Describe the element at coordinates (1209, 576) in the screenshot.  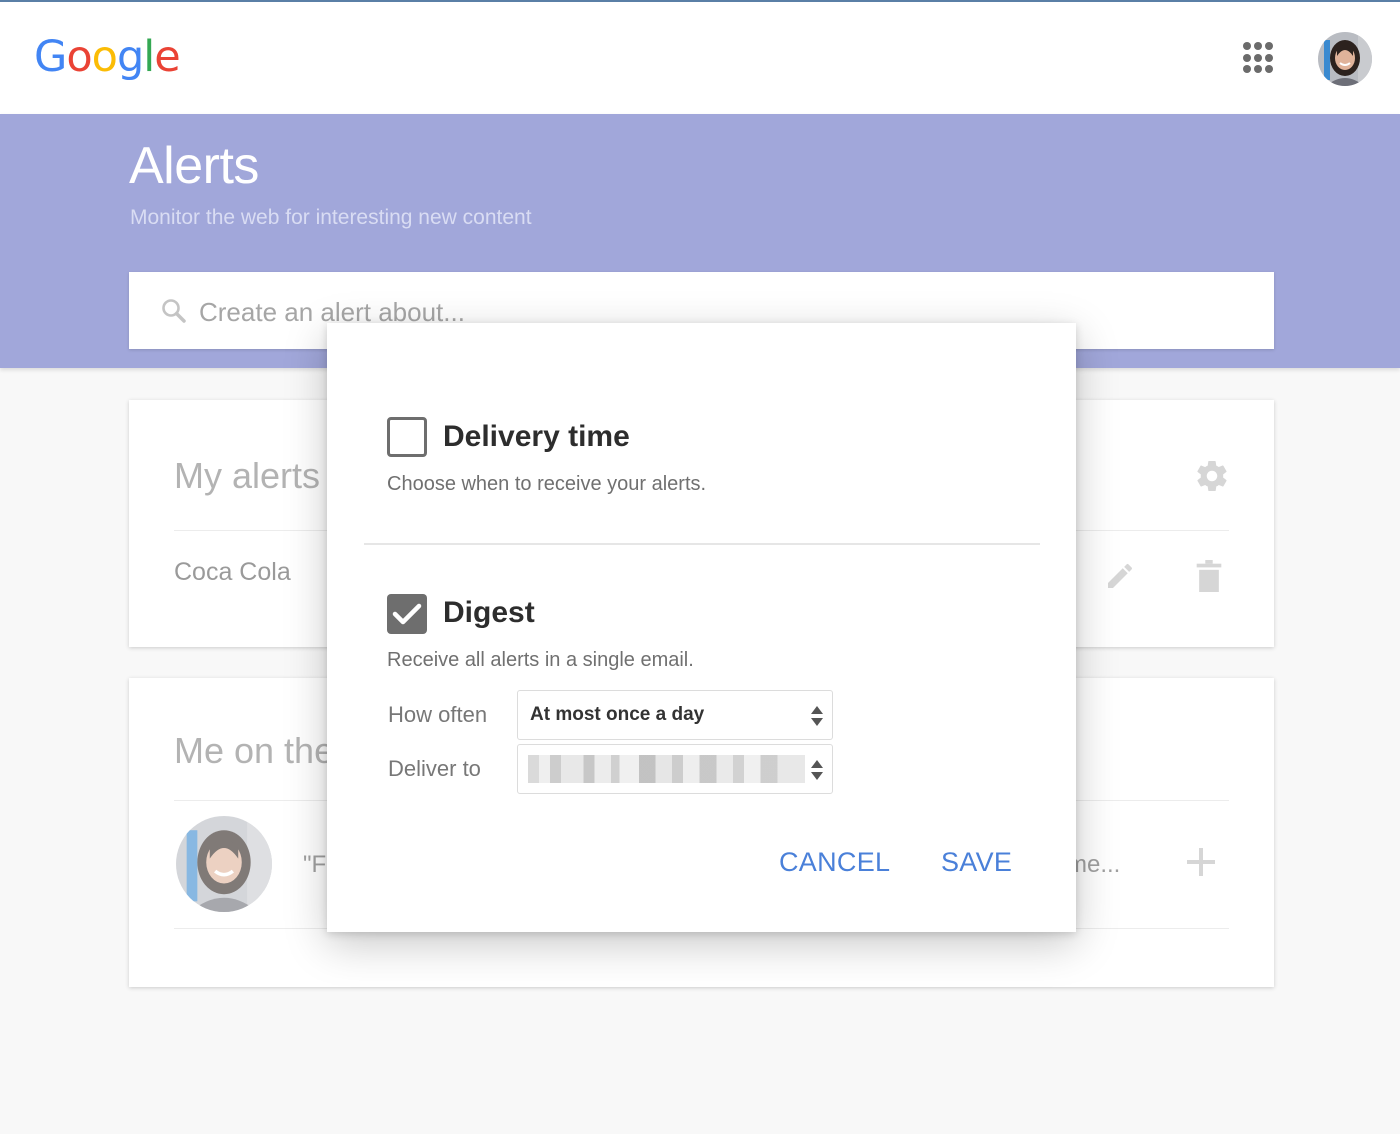
I see `trash-icon` at that location.